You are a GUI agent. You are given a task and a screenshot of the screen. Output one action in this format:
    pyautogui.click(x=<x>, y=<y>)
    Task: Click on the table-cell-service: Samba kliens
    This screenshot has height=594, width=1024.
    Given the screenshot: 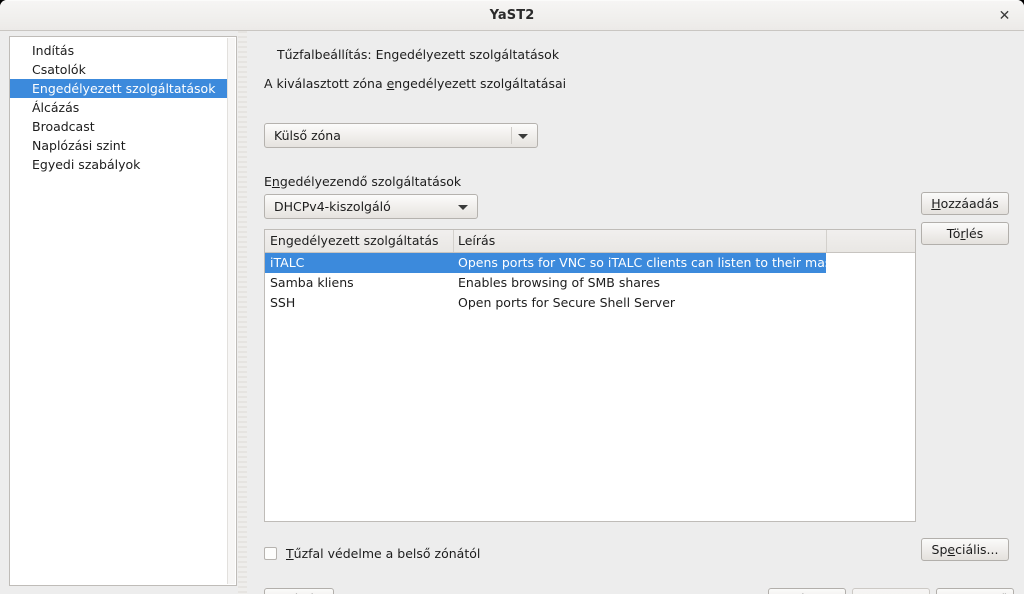 What is the action you would take?
    pyautogui.click(x=312, y=282)
    